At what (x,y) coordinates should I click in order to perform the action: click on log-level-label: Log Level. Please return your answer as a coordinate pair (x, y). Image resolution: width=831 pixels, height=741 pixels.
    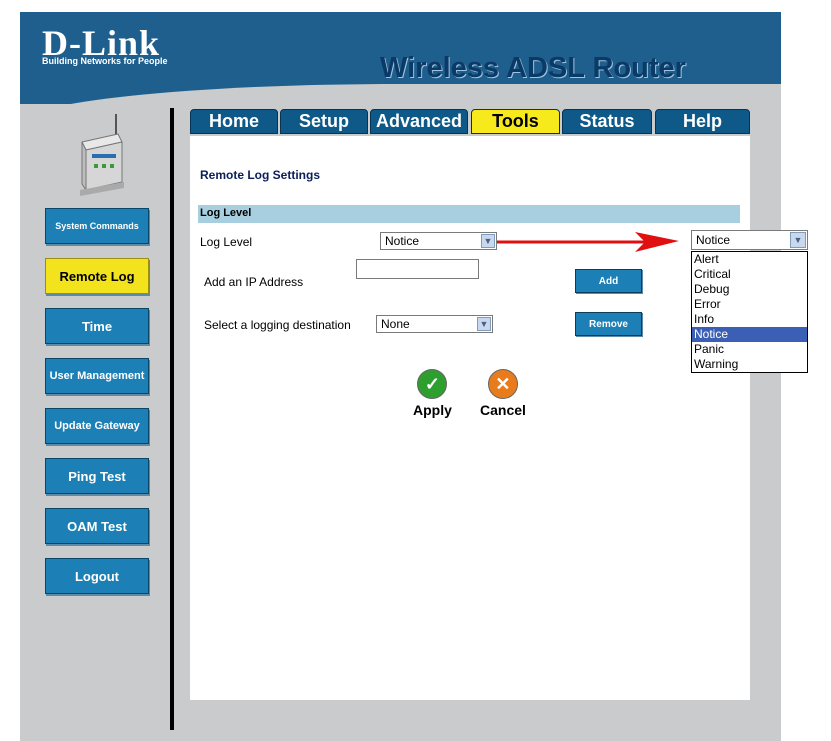
    Looking at the image, I should click on (226, 242).